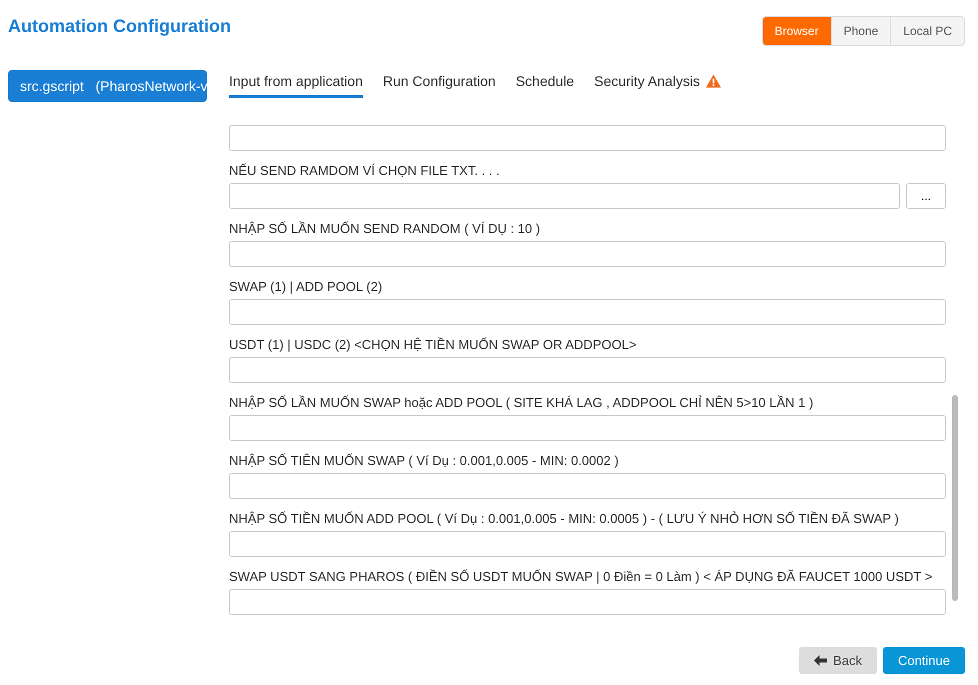 Image resolution: width=978 pixels, height=685 pixels. I want to click on script-item: src.gscript (PharosNetwork-v, so click(107, 86).